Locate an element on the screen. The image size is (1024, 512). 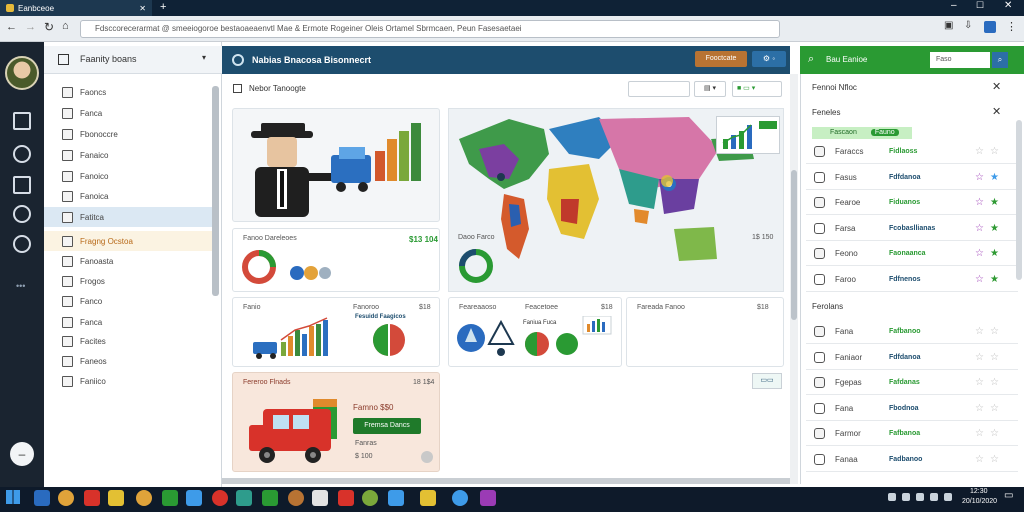
tray-battery-icon is located at coordinates (934, 497).